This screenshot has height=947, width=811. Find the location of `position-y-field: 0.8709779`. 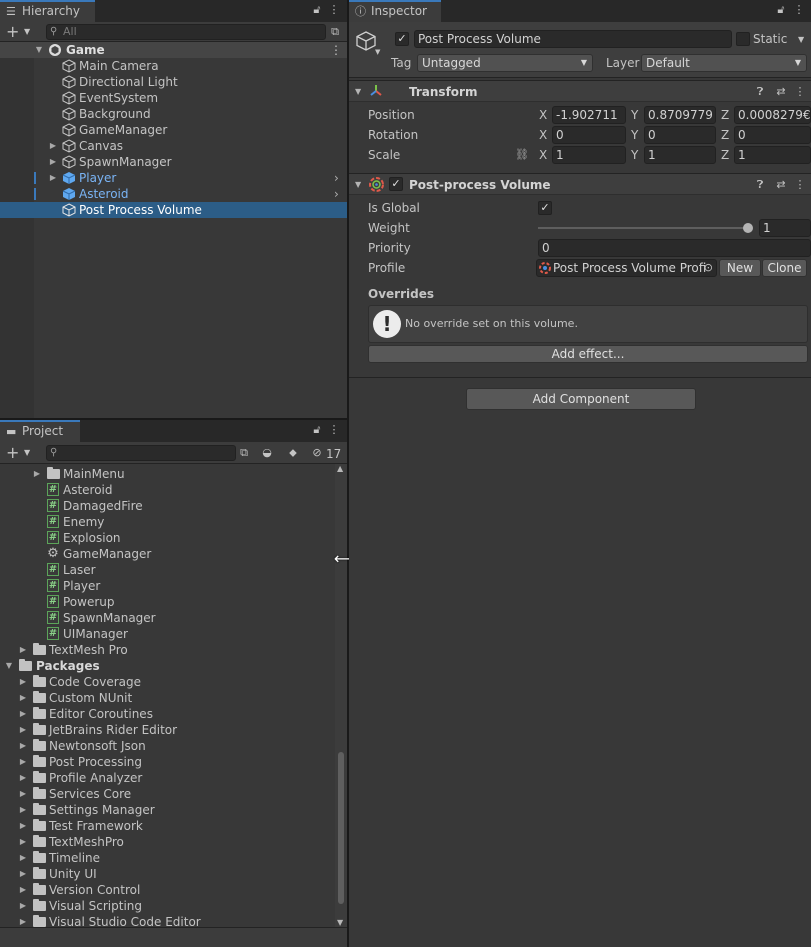

position-y-field: 0.8709779 is located at coordinates (680, 115).